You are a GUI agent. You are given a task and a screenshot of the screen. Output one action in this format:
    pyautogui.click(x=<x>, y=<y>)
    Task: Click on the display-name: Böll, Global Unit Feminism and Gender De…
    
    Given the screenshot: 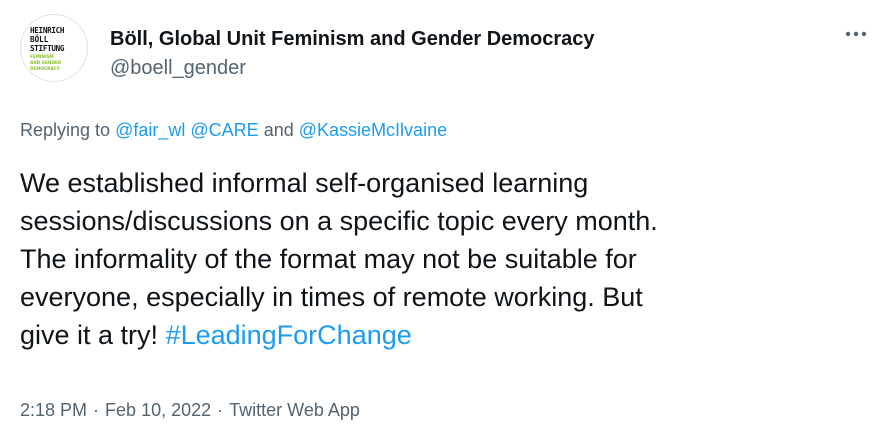 What is the action you would take?
    pyautogui.click(x=352, y=39)
    